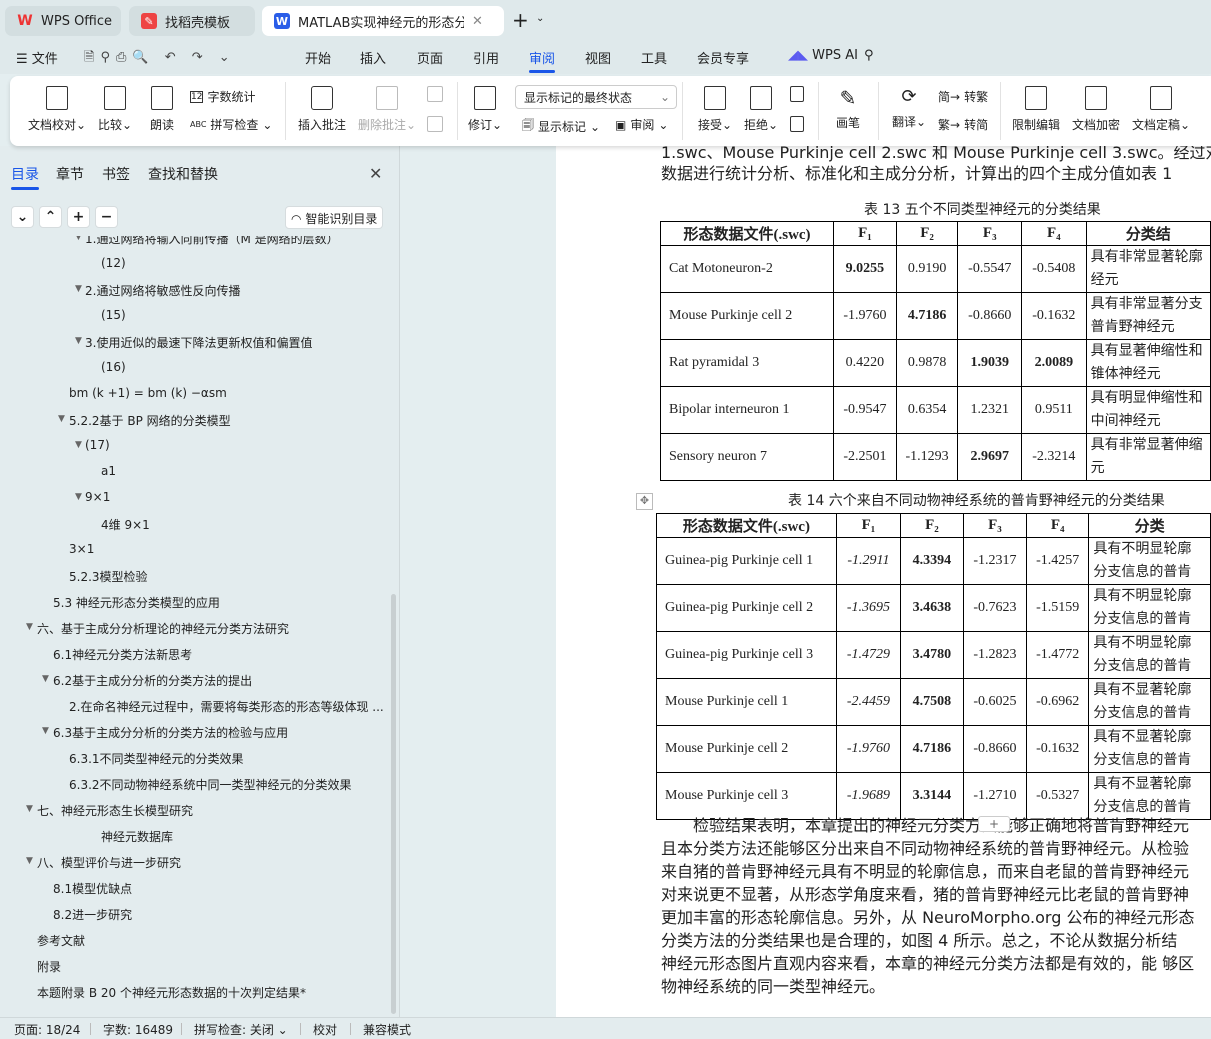 The image size is (1211, 1039). What do you see at coordinates (113, 263) in the screenshot?
I see `toc-item: (12)` at bounding box center [113, 263].